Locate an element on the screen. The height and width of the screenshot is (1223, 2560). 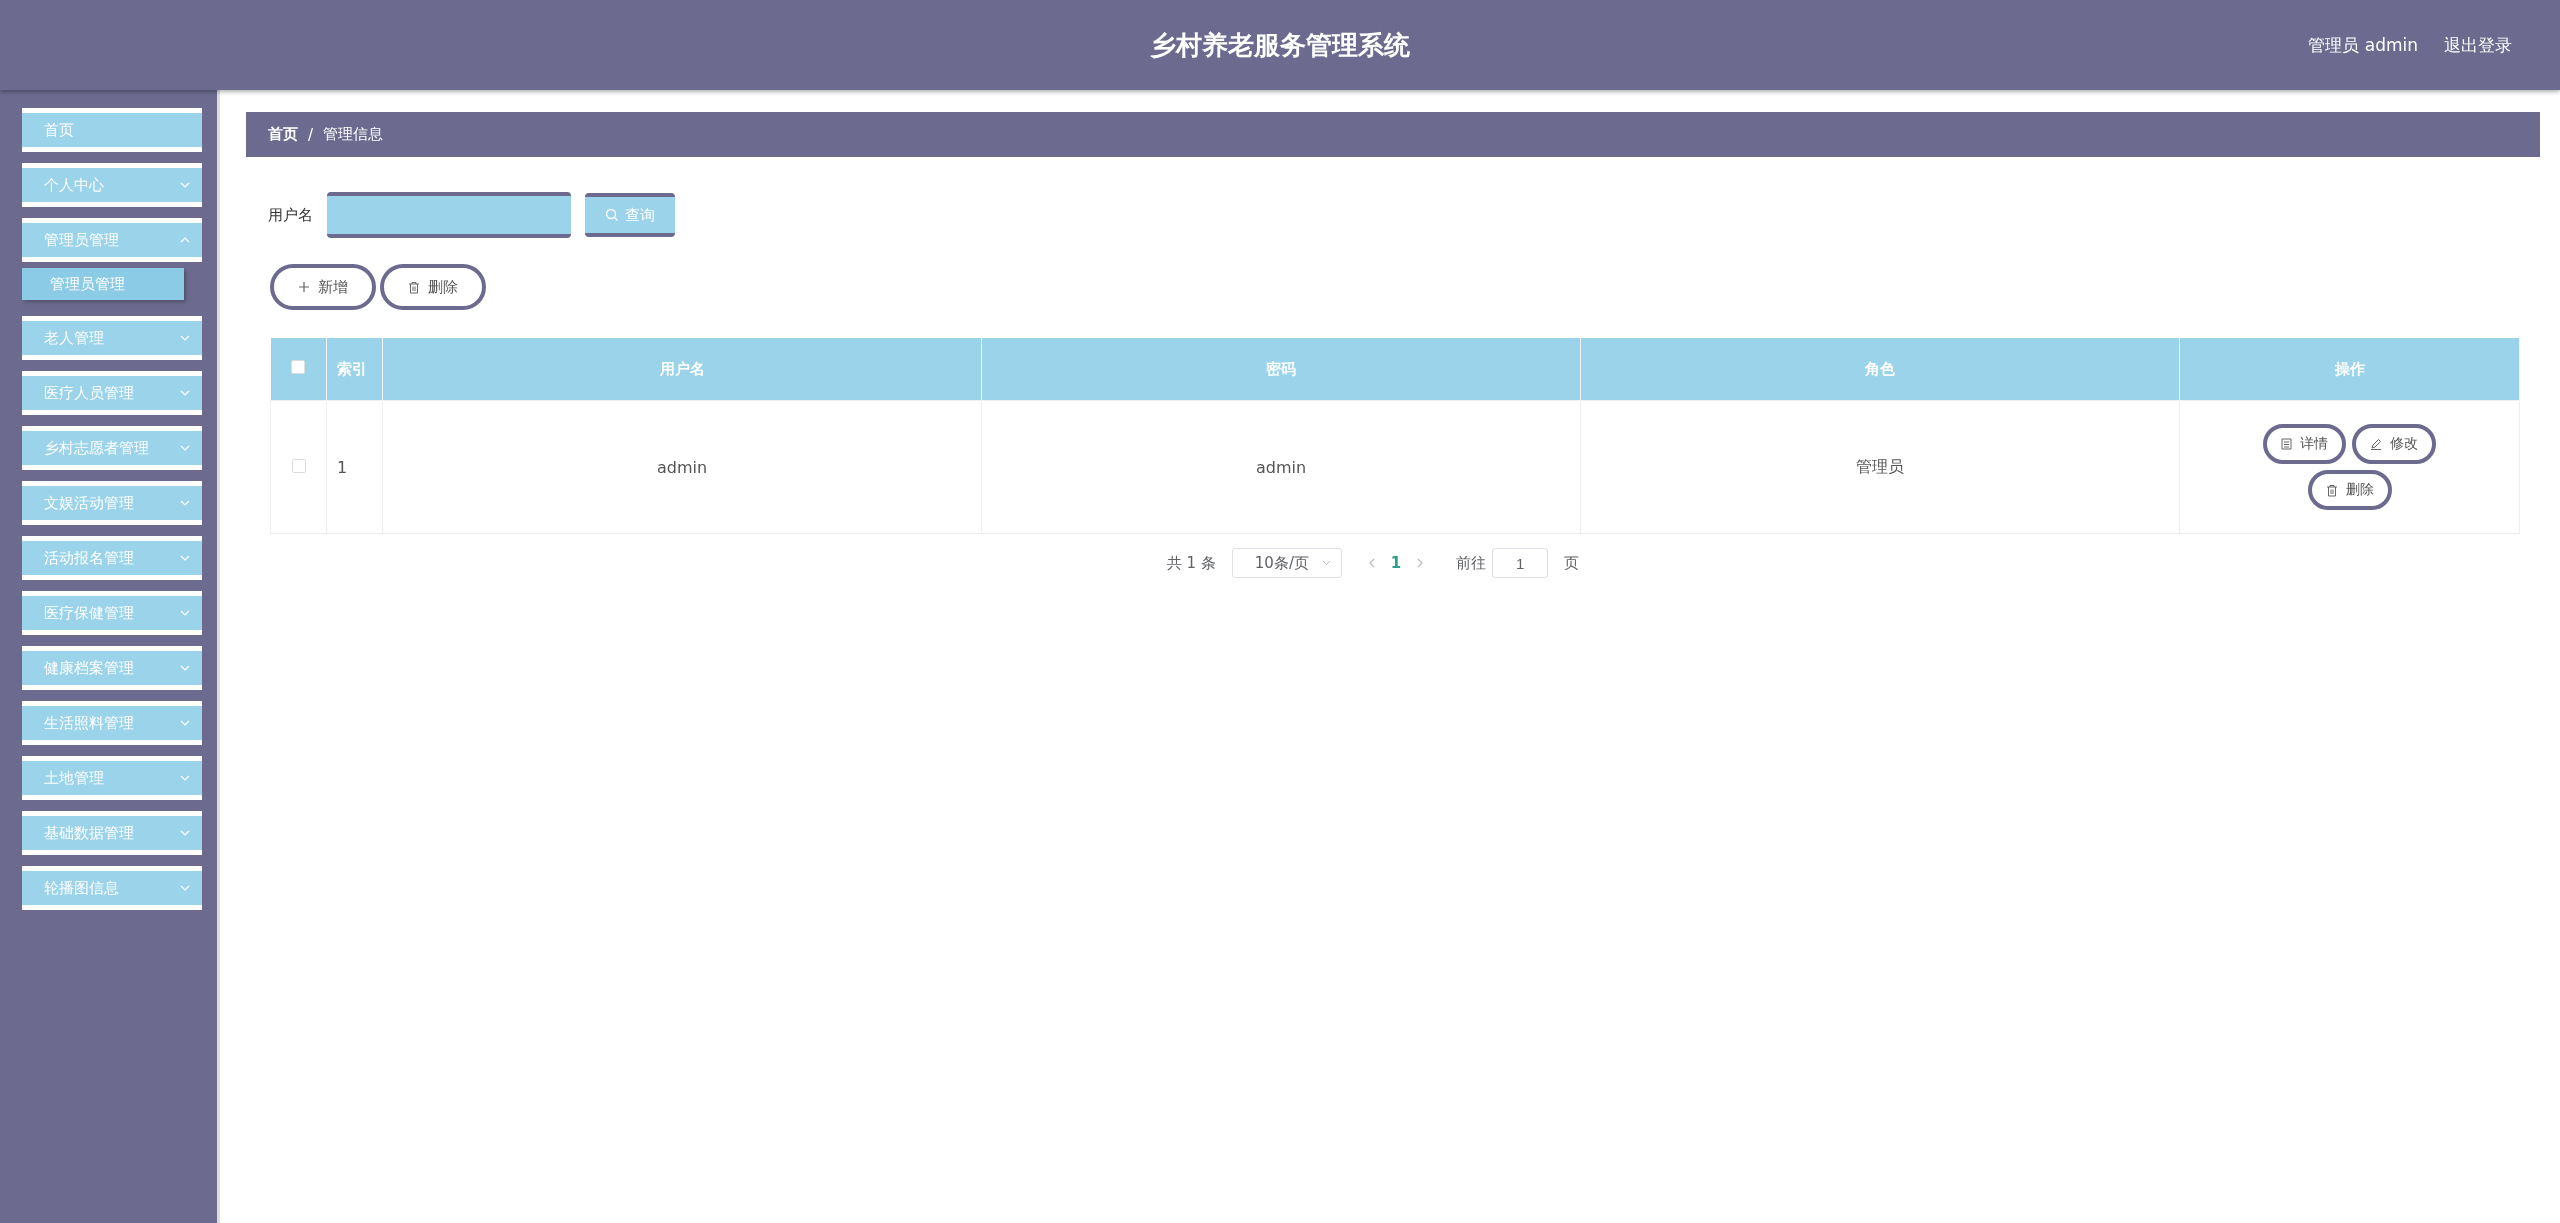
column-header: 操作 is located at coordinates (2349, 368).